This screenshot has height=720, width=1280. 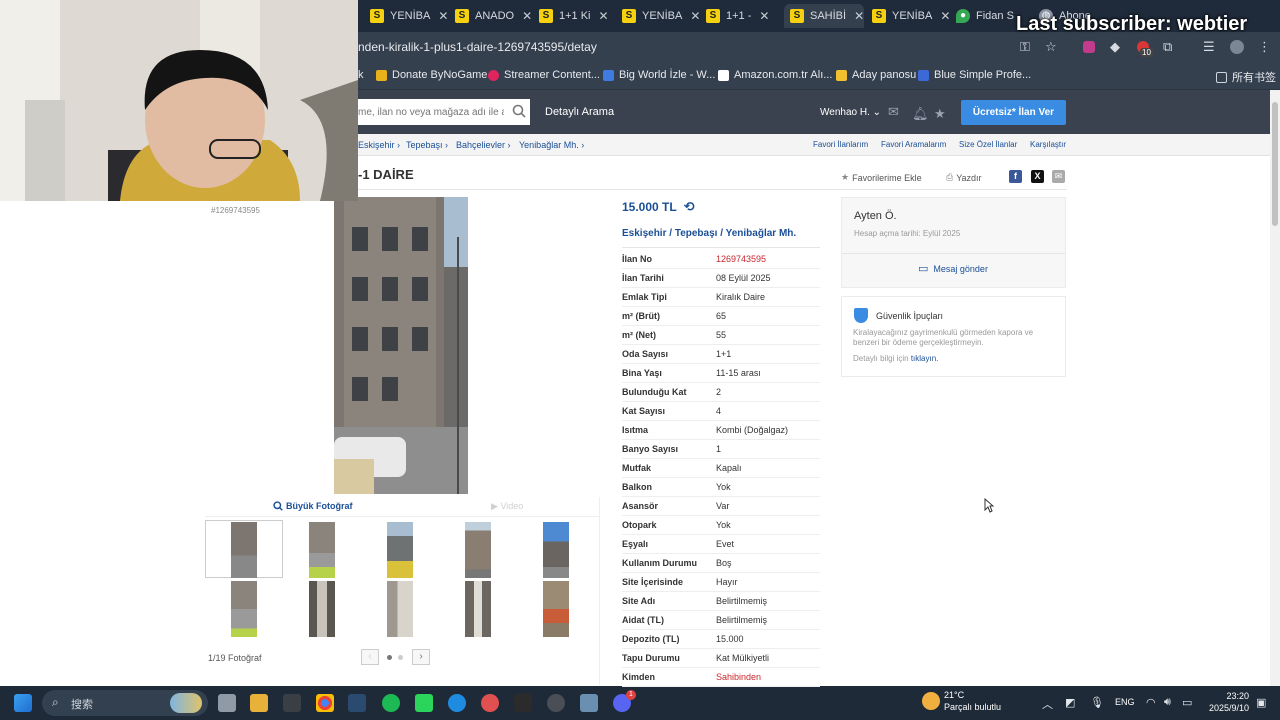 What do you see at coordinates (746, 16) in the screenshot?
I see `browser-tab: S 1+1 - ✕` at bounding box center [746, 16].